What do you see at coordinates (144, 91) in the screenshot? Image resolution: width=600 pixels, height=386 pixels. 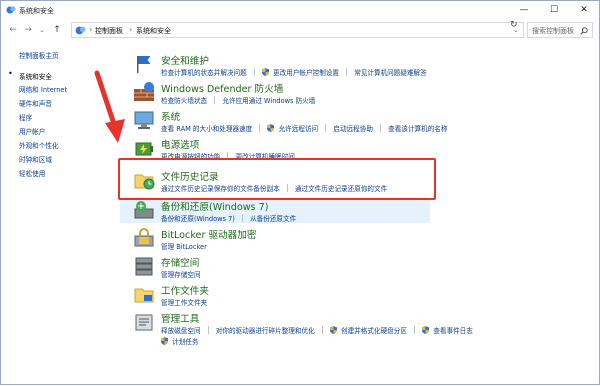 I see `firewall-icon` at bounding box center [144, 91].